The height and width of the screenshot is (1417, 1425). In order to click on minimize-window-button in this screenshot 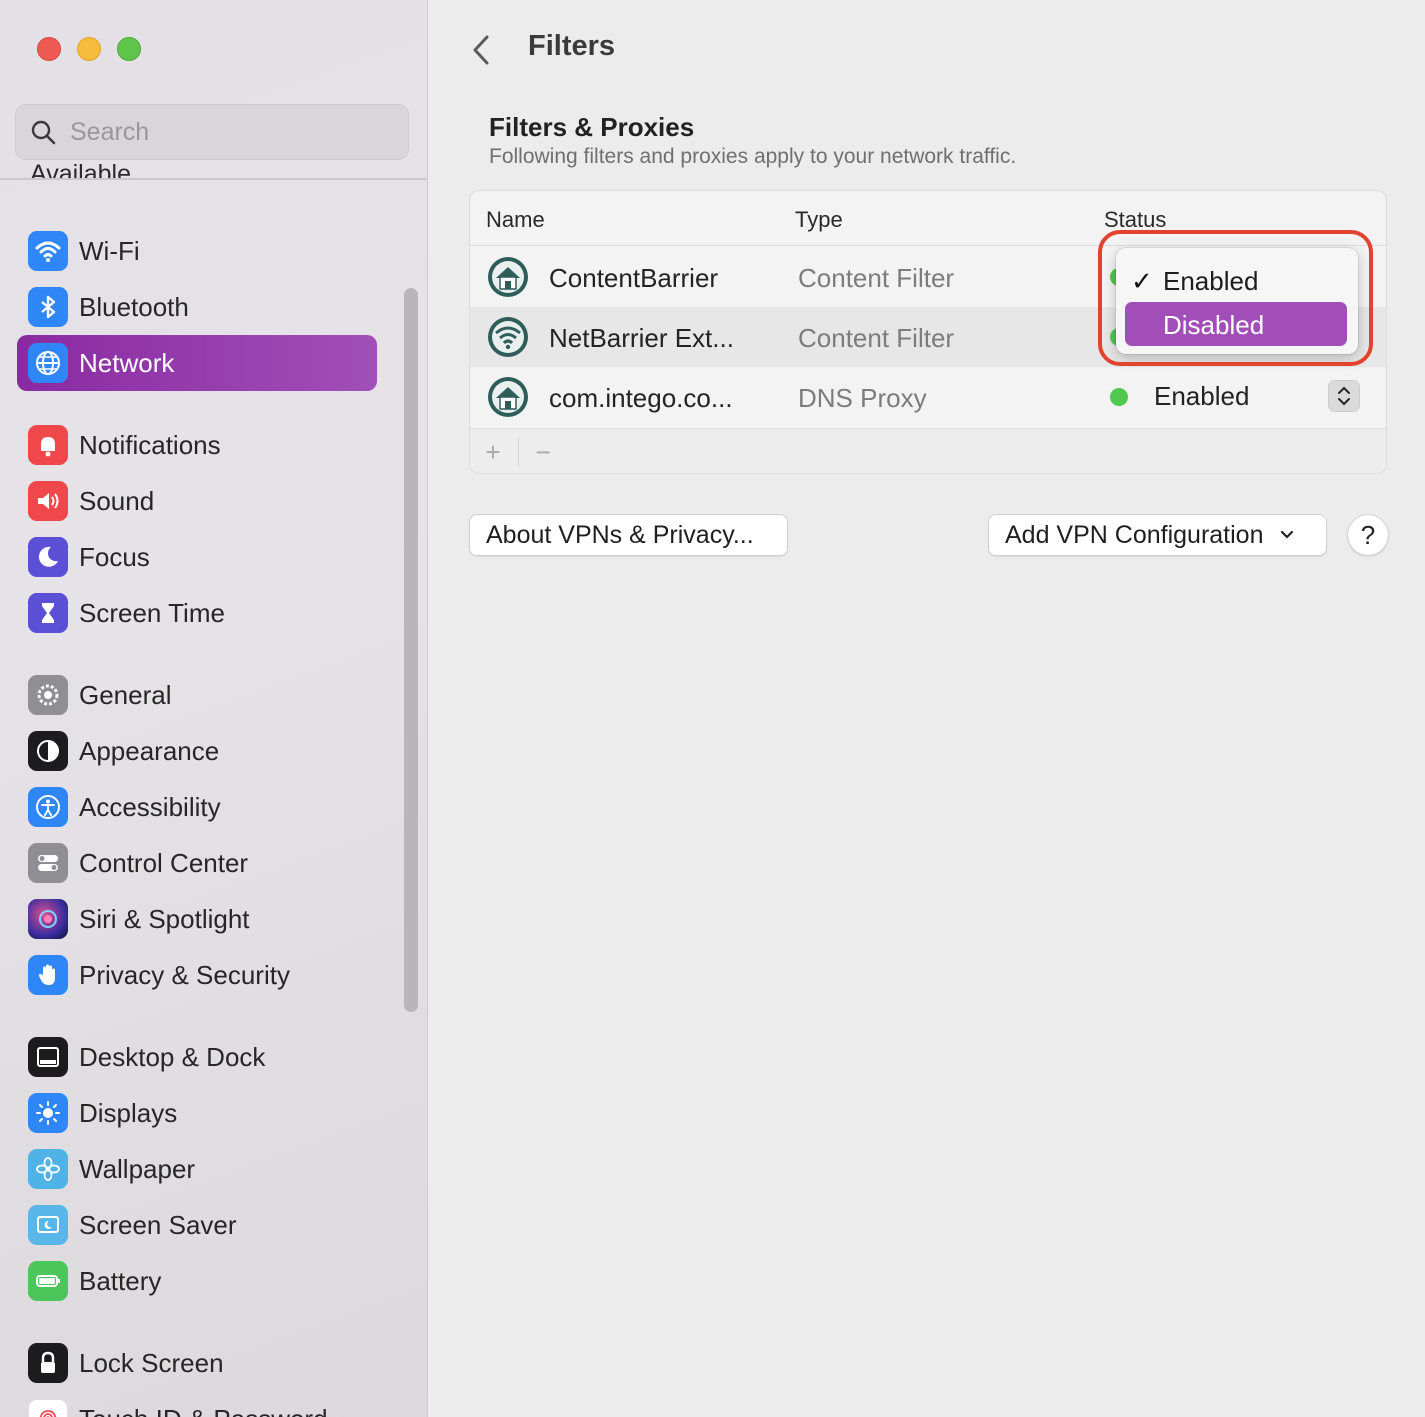, I will do `click(89, 49)`.